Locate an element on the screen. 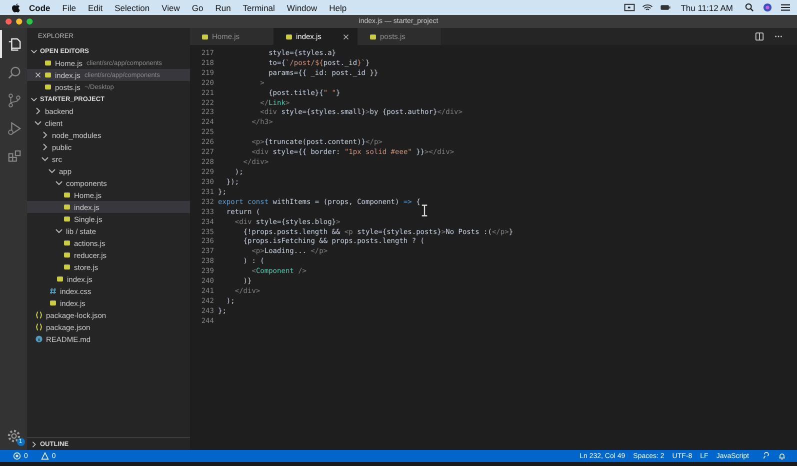 This screenshot has height=466, width=797. error-icon is located at coordinates (17, 456).